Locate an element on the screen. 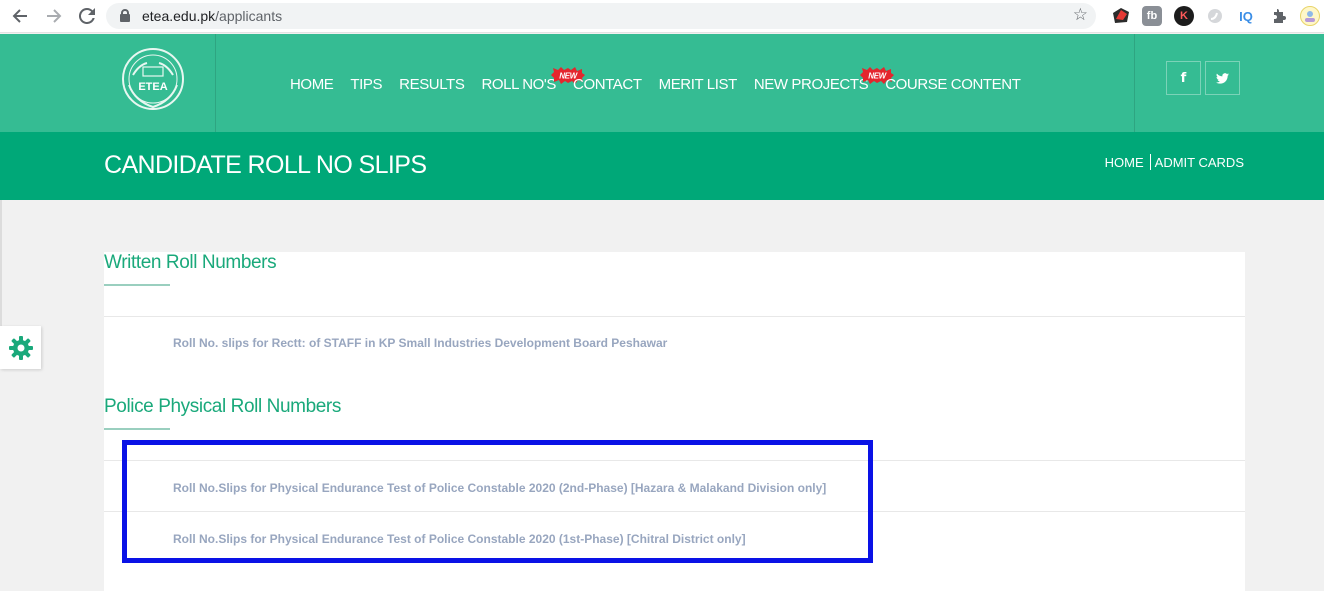 The width and height of the screenshot is (1324, 591). settings-toggle-button is located at coordinates (20, 347).